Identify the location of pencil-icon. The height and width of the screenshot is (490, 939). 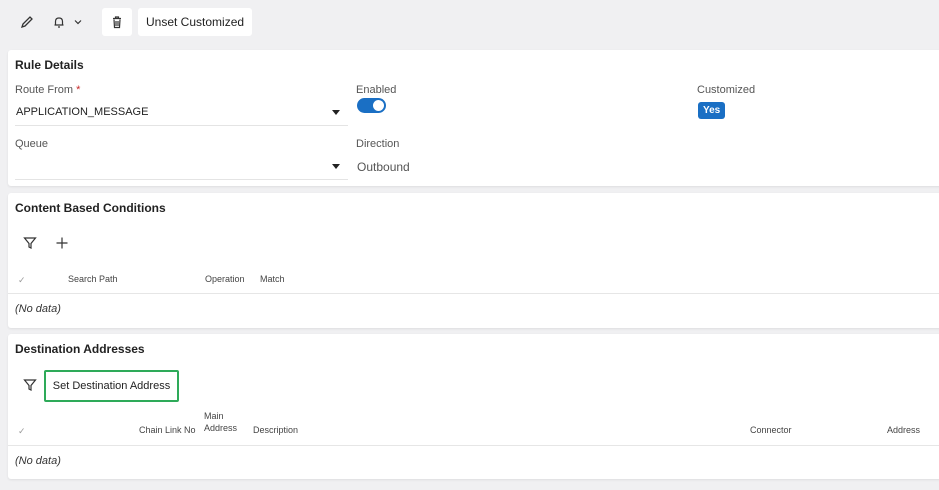
(26, 22).